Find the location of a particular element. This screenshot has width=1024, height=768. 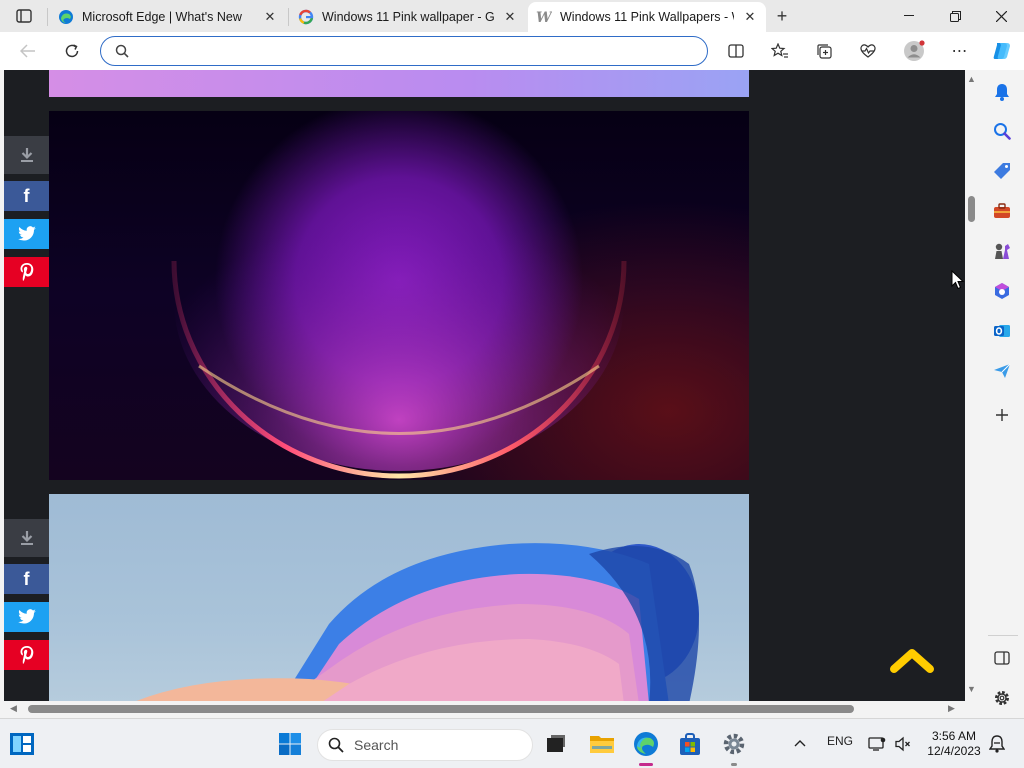

scroll-up-arrow-icon: ▲ is located at coordinates (971, 79).